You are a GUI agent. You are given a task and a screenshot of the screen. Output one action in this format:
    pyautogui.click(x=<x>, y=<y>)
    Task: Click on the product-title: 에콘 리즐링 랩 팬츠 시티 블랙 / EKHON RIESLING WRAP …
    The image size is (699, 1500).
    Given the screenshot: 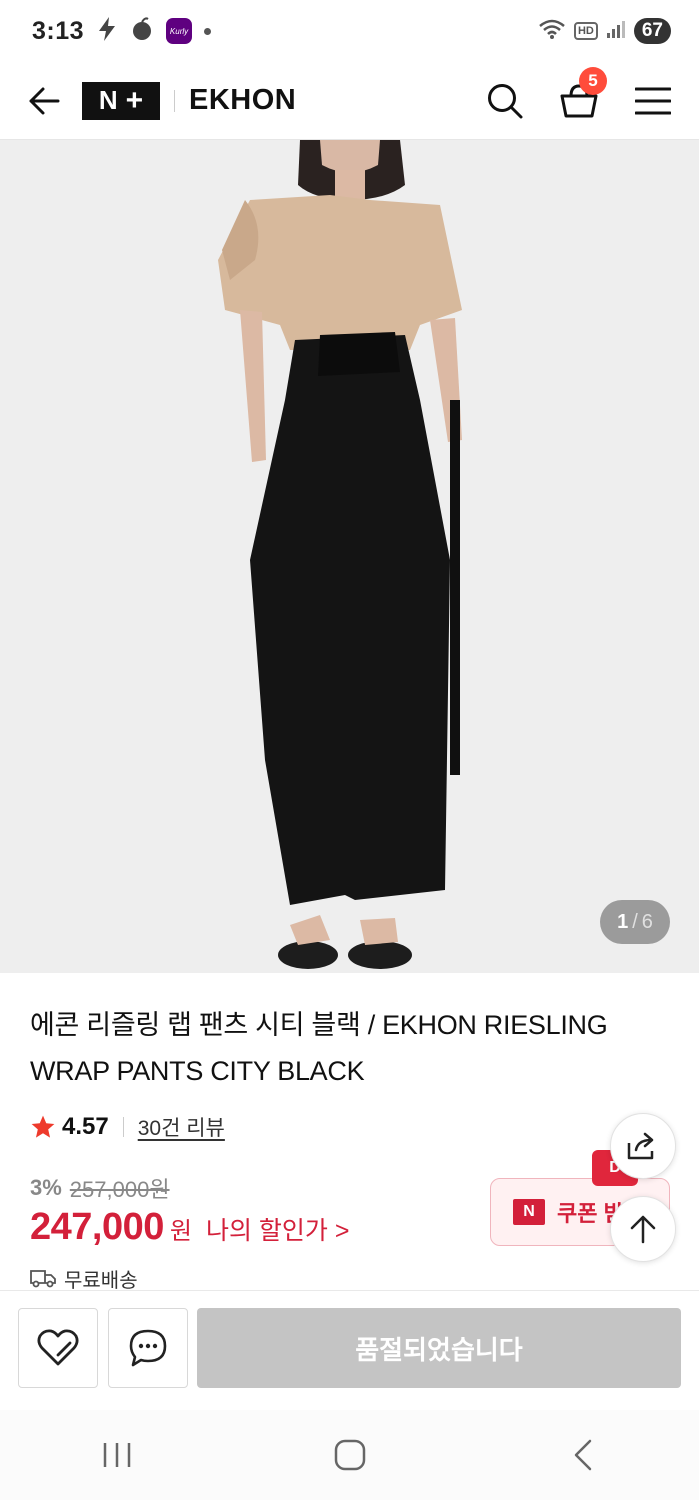 What is the action you would take?
    pyautogui.click(x=319, y=1048)
    